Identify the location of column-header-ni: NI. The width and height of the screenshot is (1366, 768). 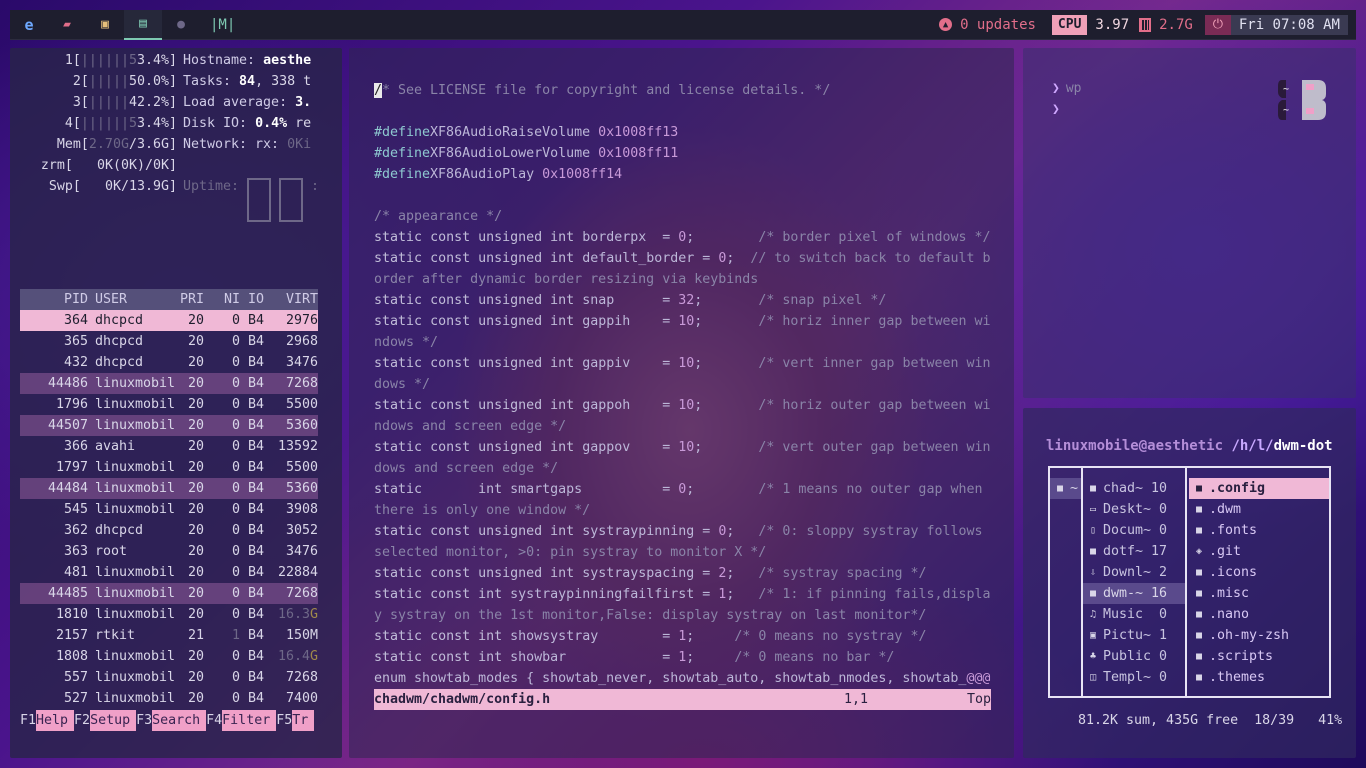
(222, 299).